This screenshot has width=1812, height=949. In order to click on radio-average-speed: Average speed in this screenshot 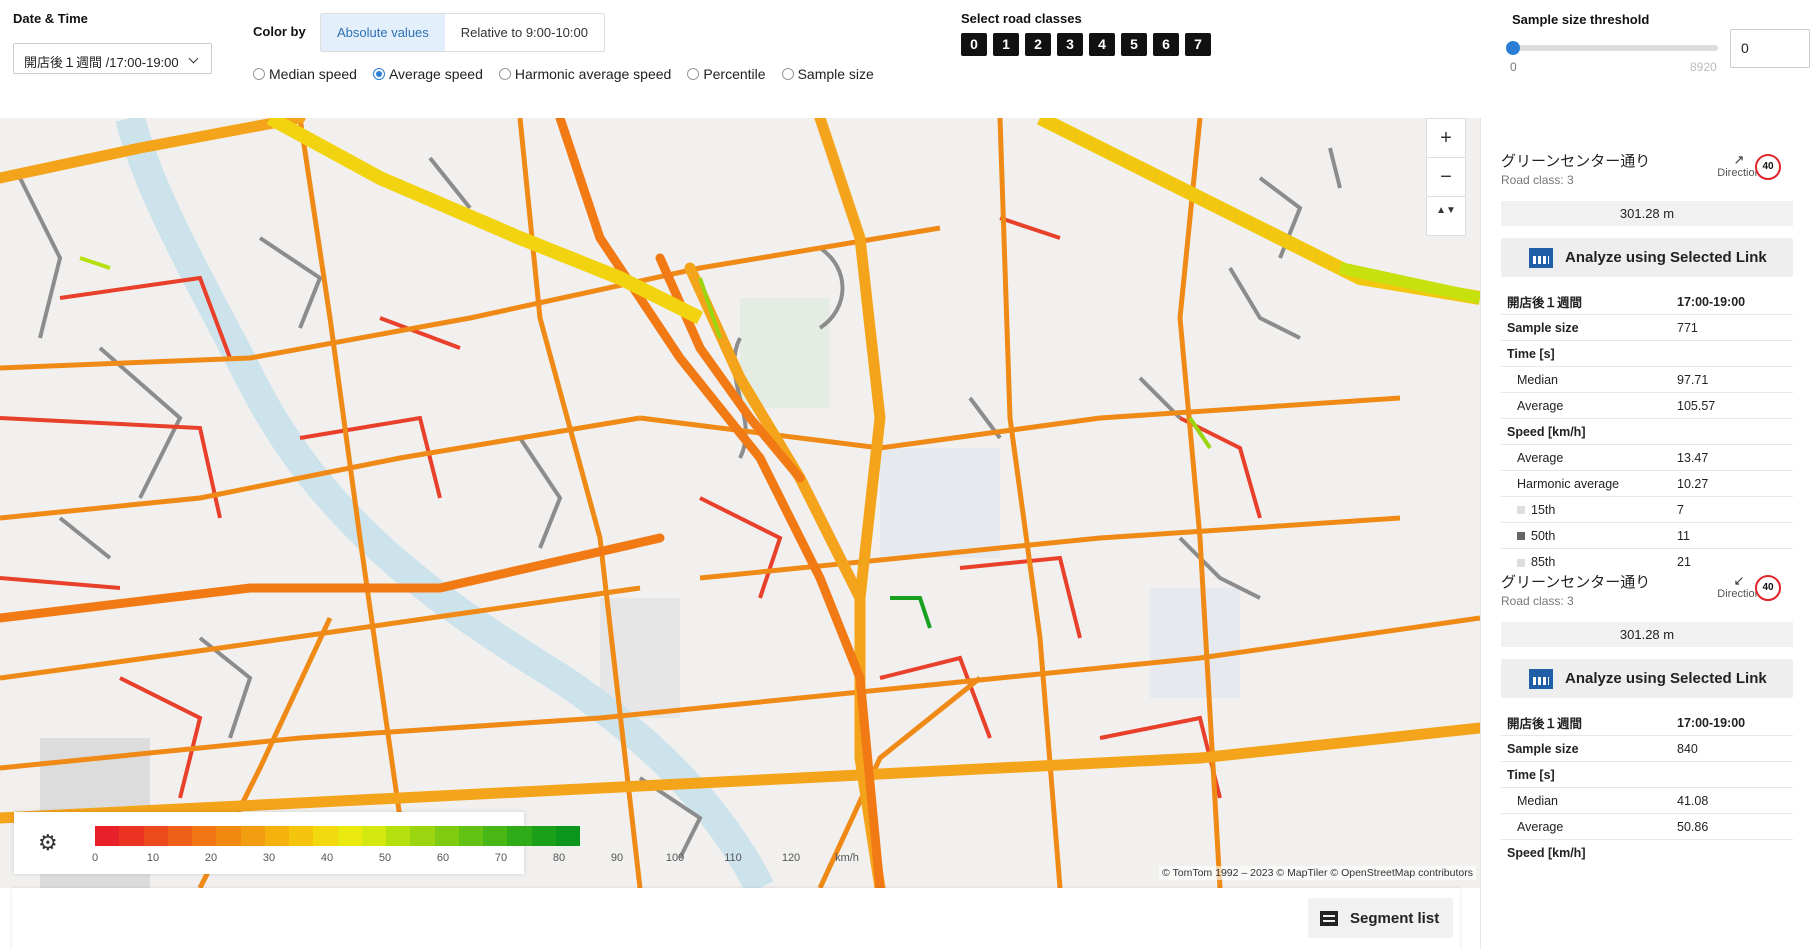, I will do `click(427, 74)`.